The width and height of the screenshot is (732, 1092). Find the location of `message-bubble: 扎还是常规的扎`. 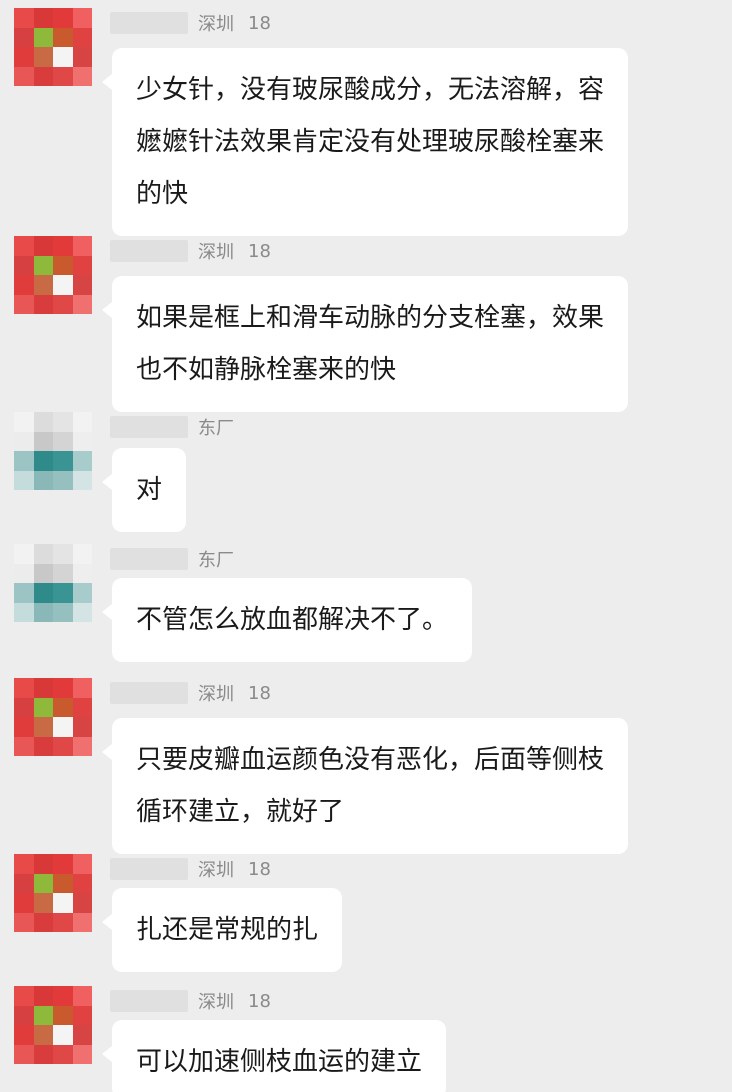

message-bubble: 扎还是常规的扎 is located at coordinates (222, 930).